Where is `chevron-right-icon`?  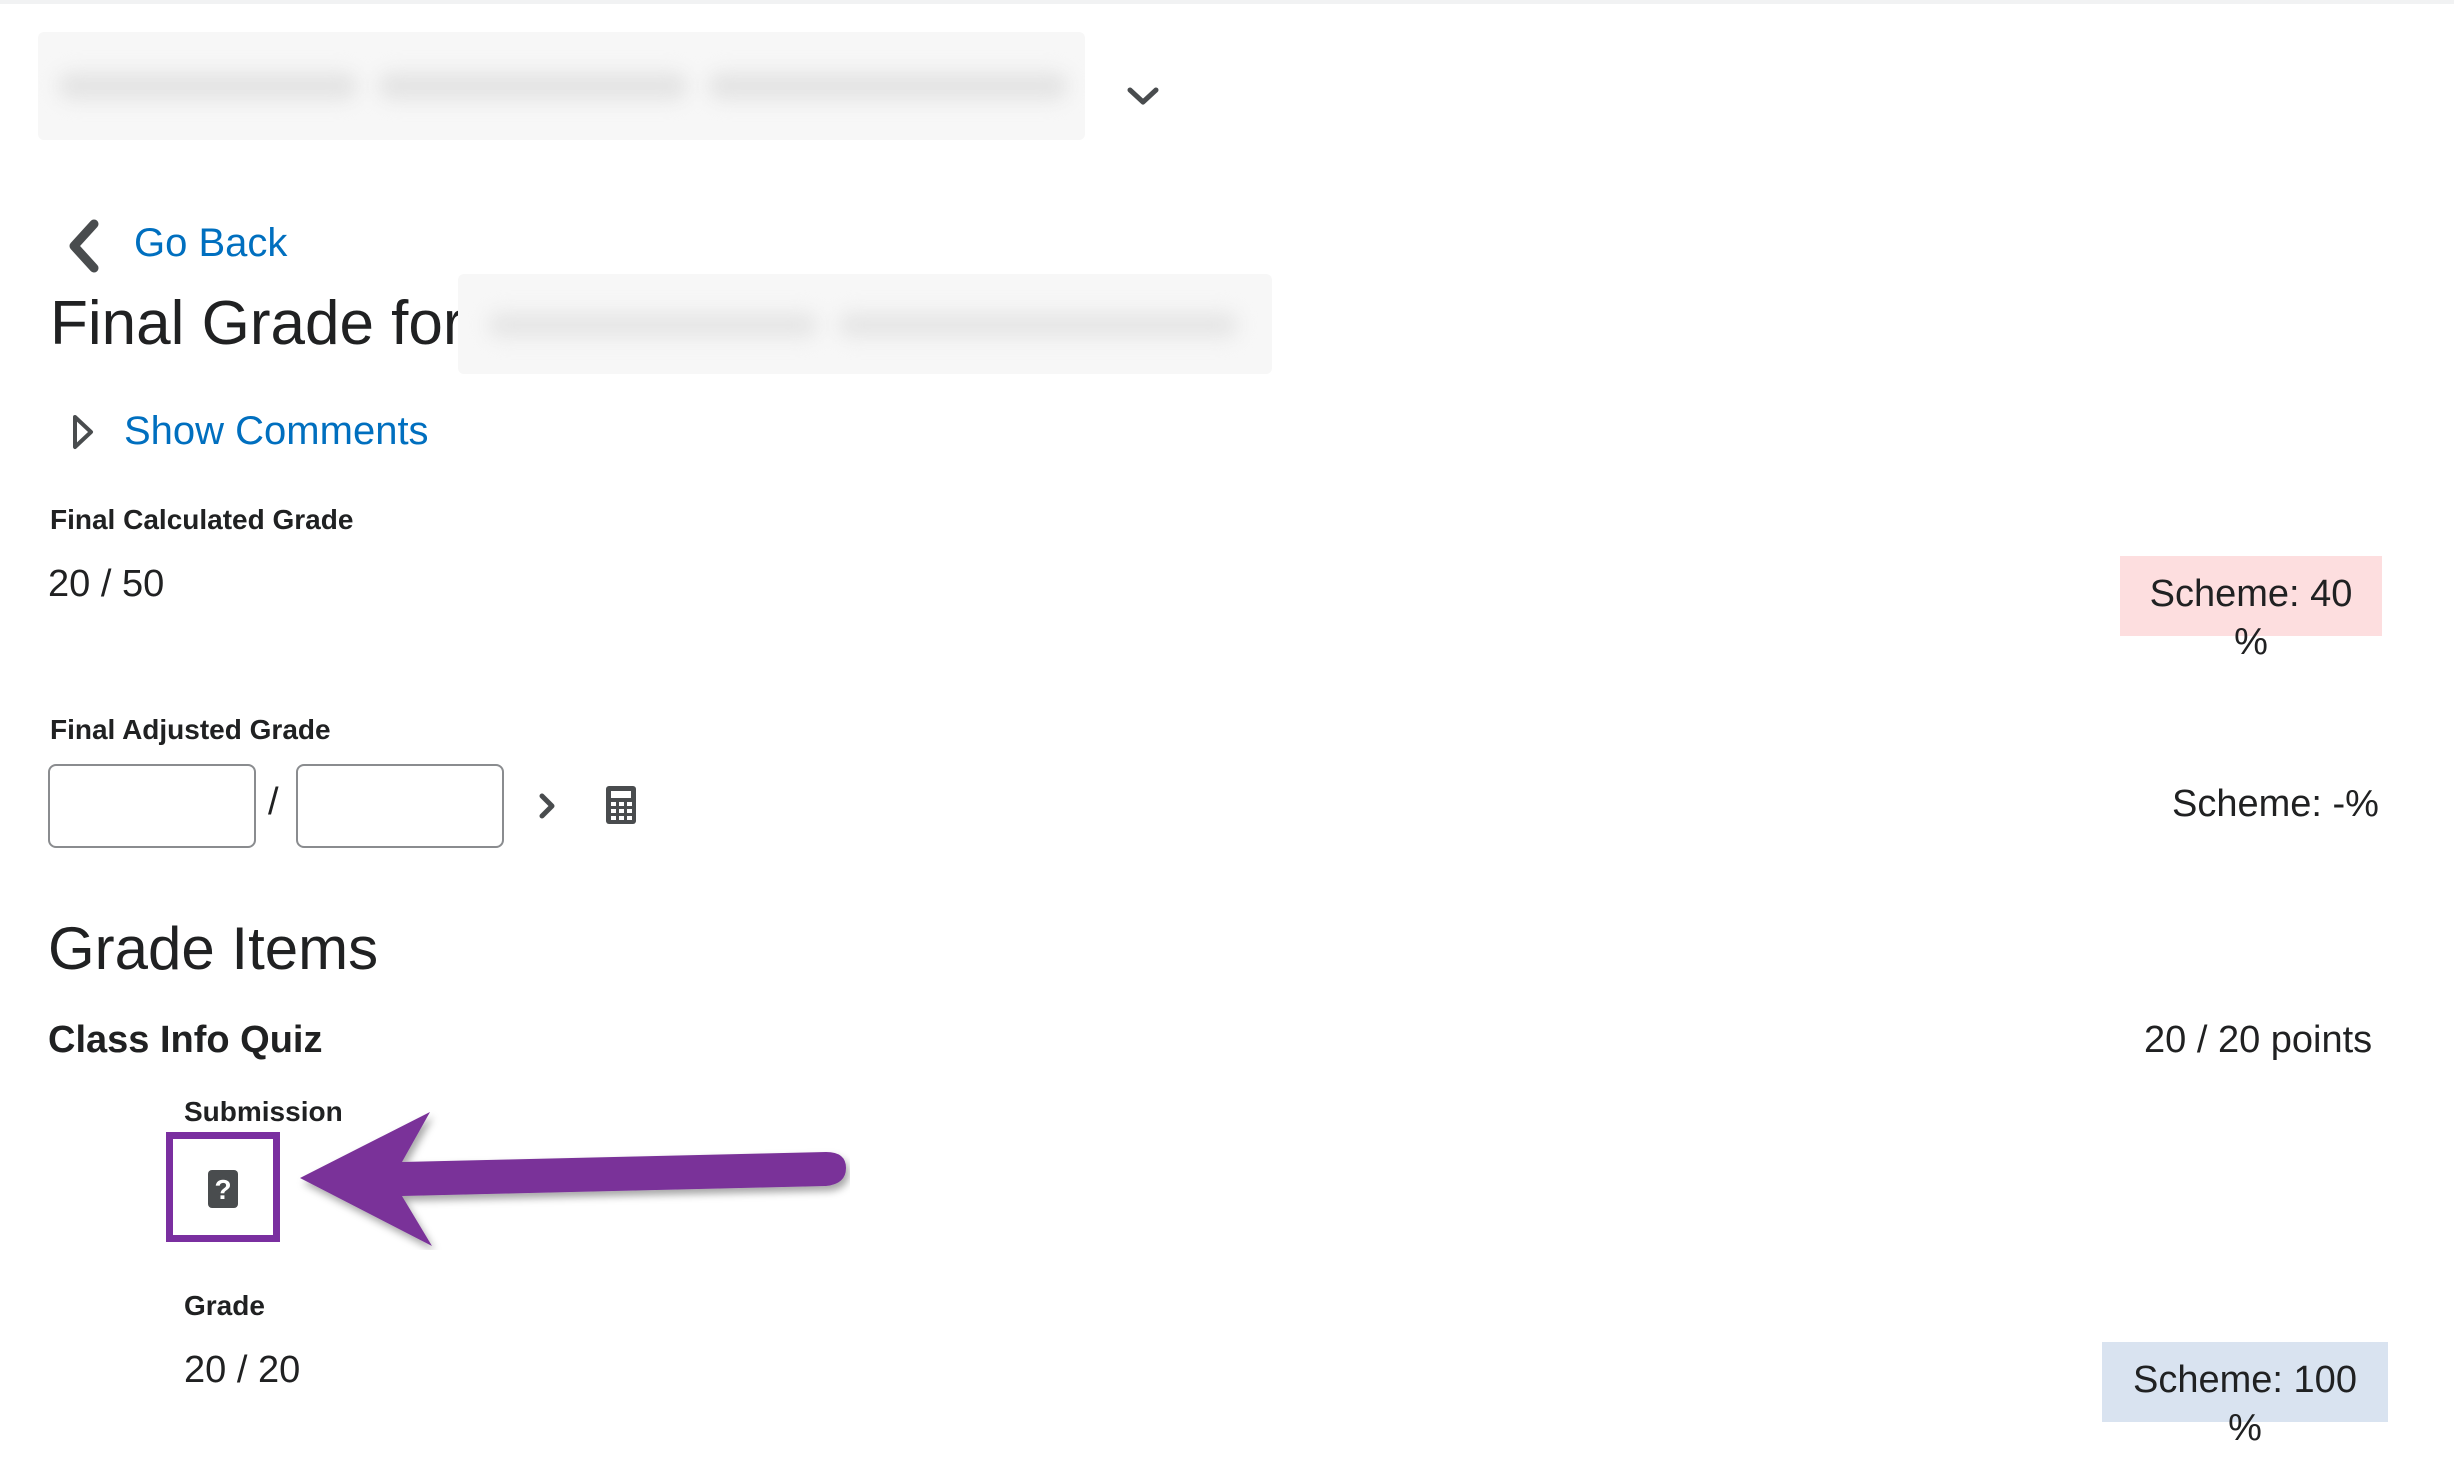 chevron-right-icon is located at coordinates (547, 806).